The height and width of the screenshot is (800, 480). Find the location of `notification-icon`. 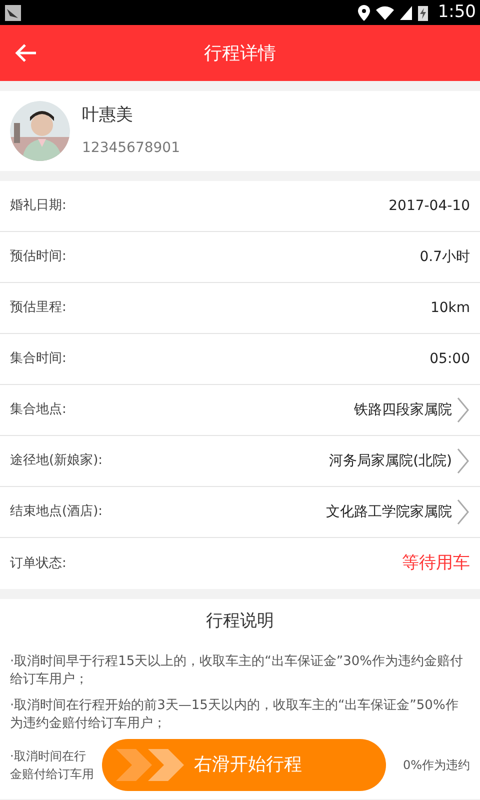

notification-icon is located at coordinates (13, 13).